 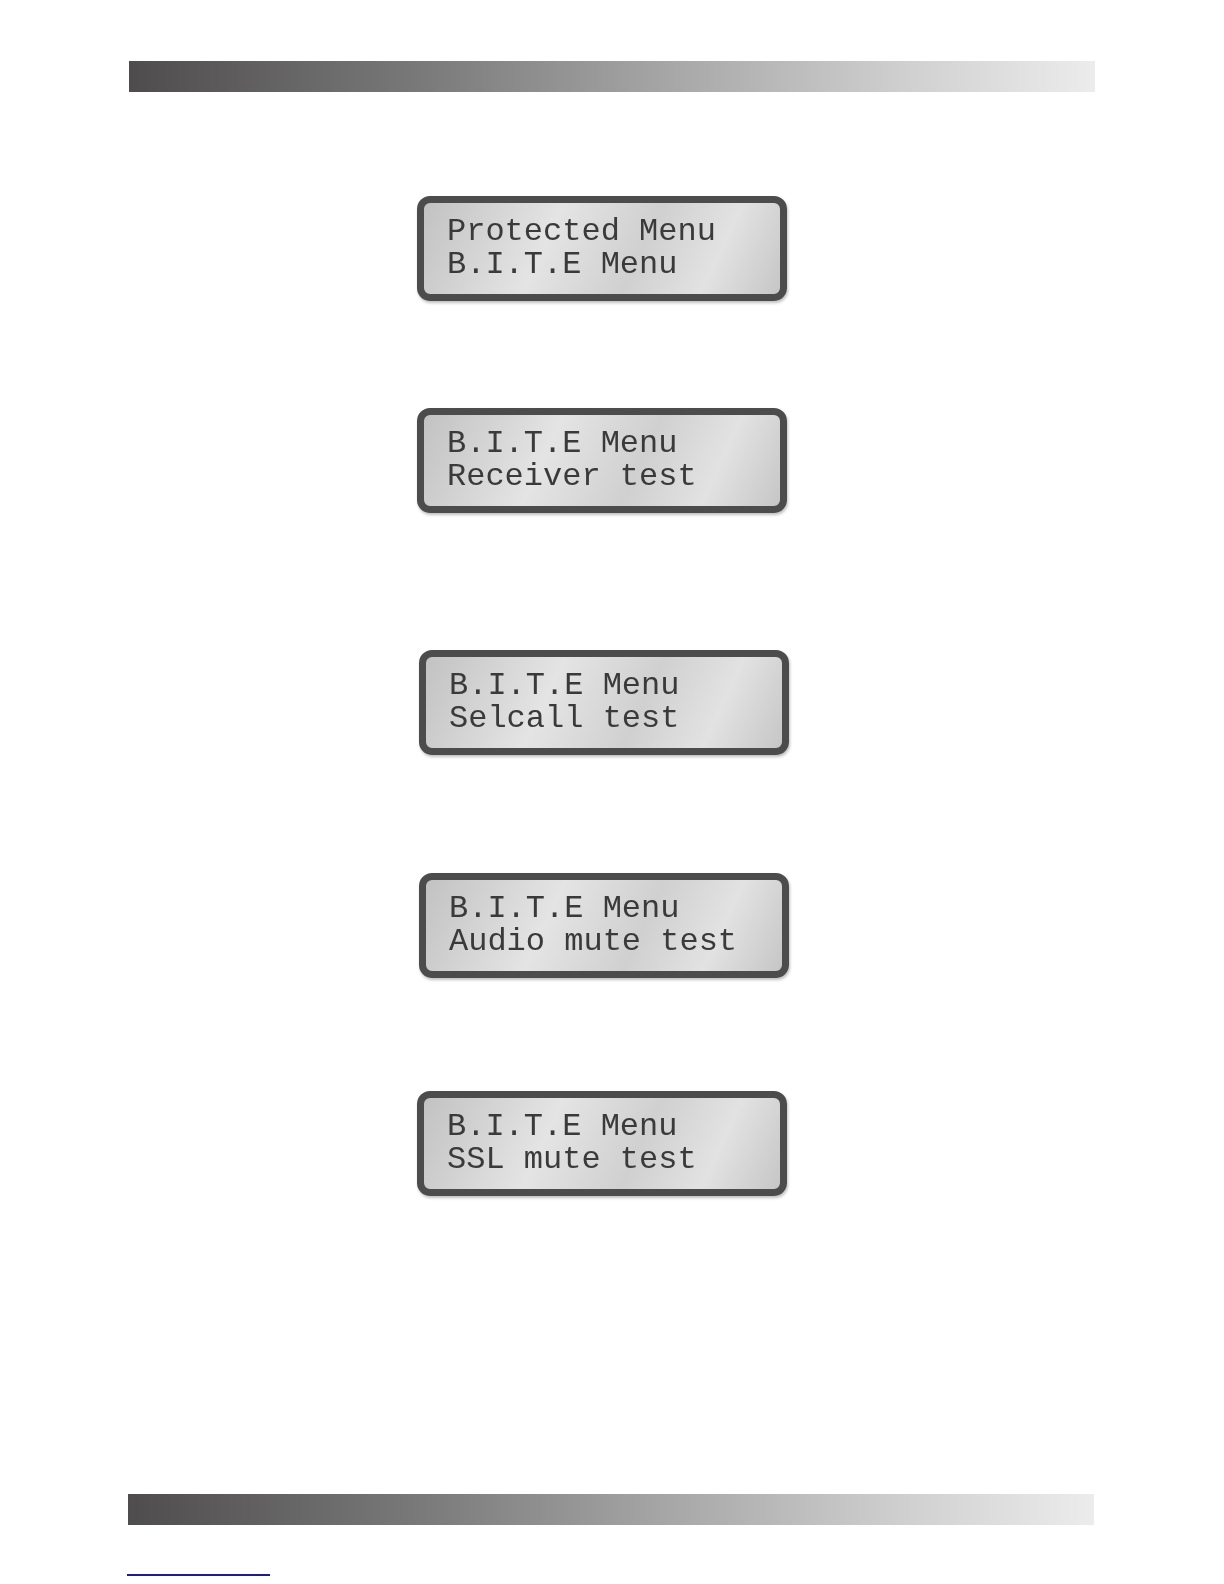 I want to click on lcd-text: Receiver test, so click(x=572, y=476).